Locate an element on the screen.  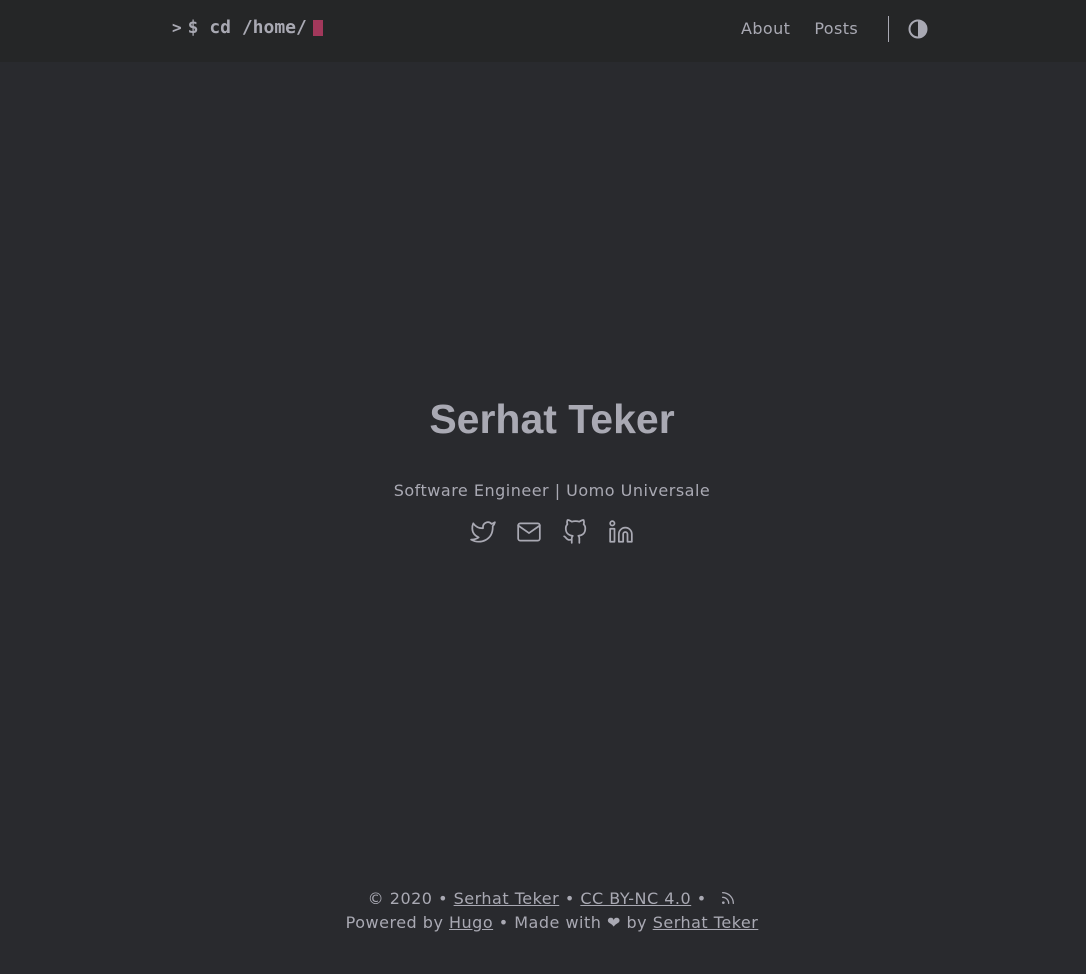
half-circle-icon is located at coordinates (918, 29).